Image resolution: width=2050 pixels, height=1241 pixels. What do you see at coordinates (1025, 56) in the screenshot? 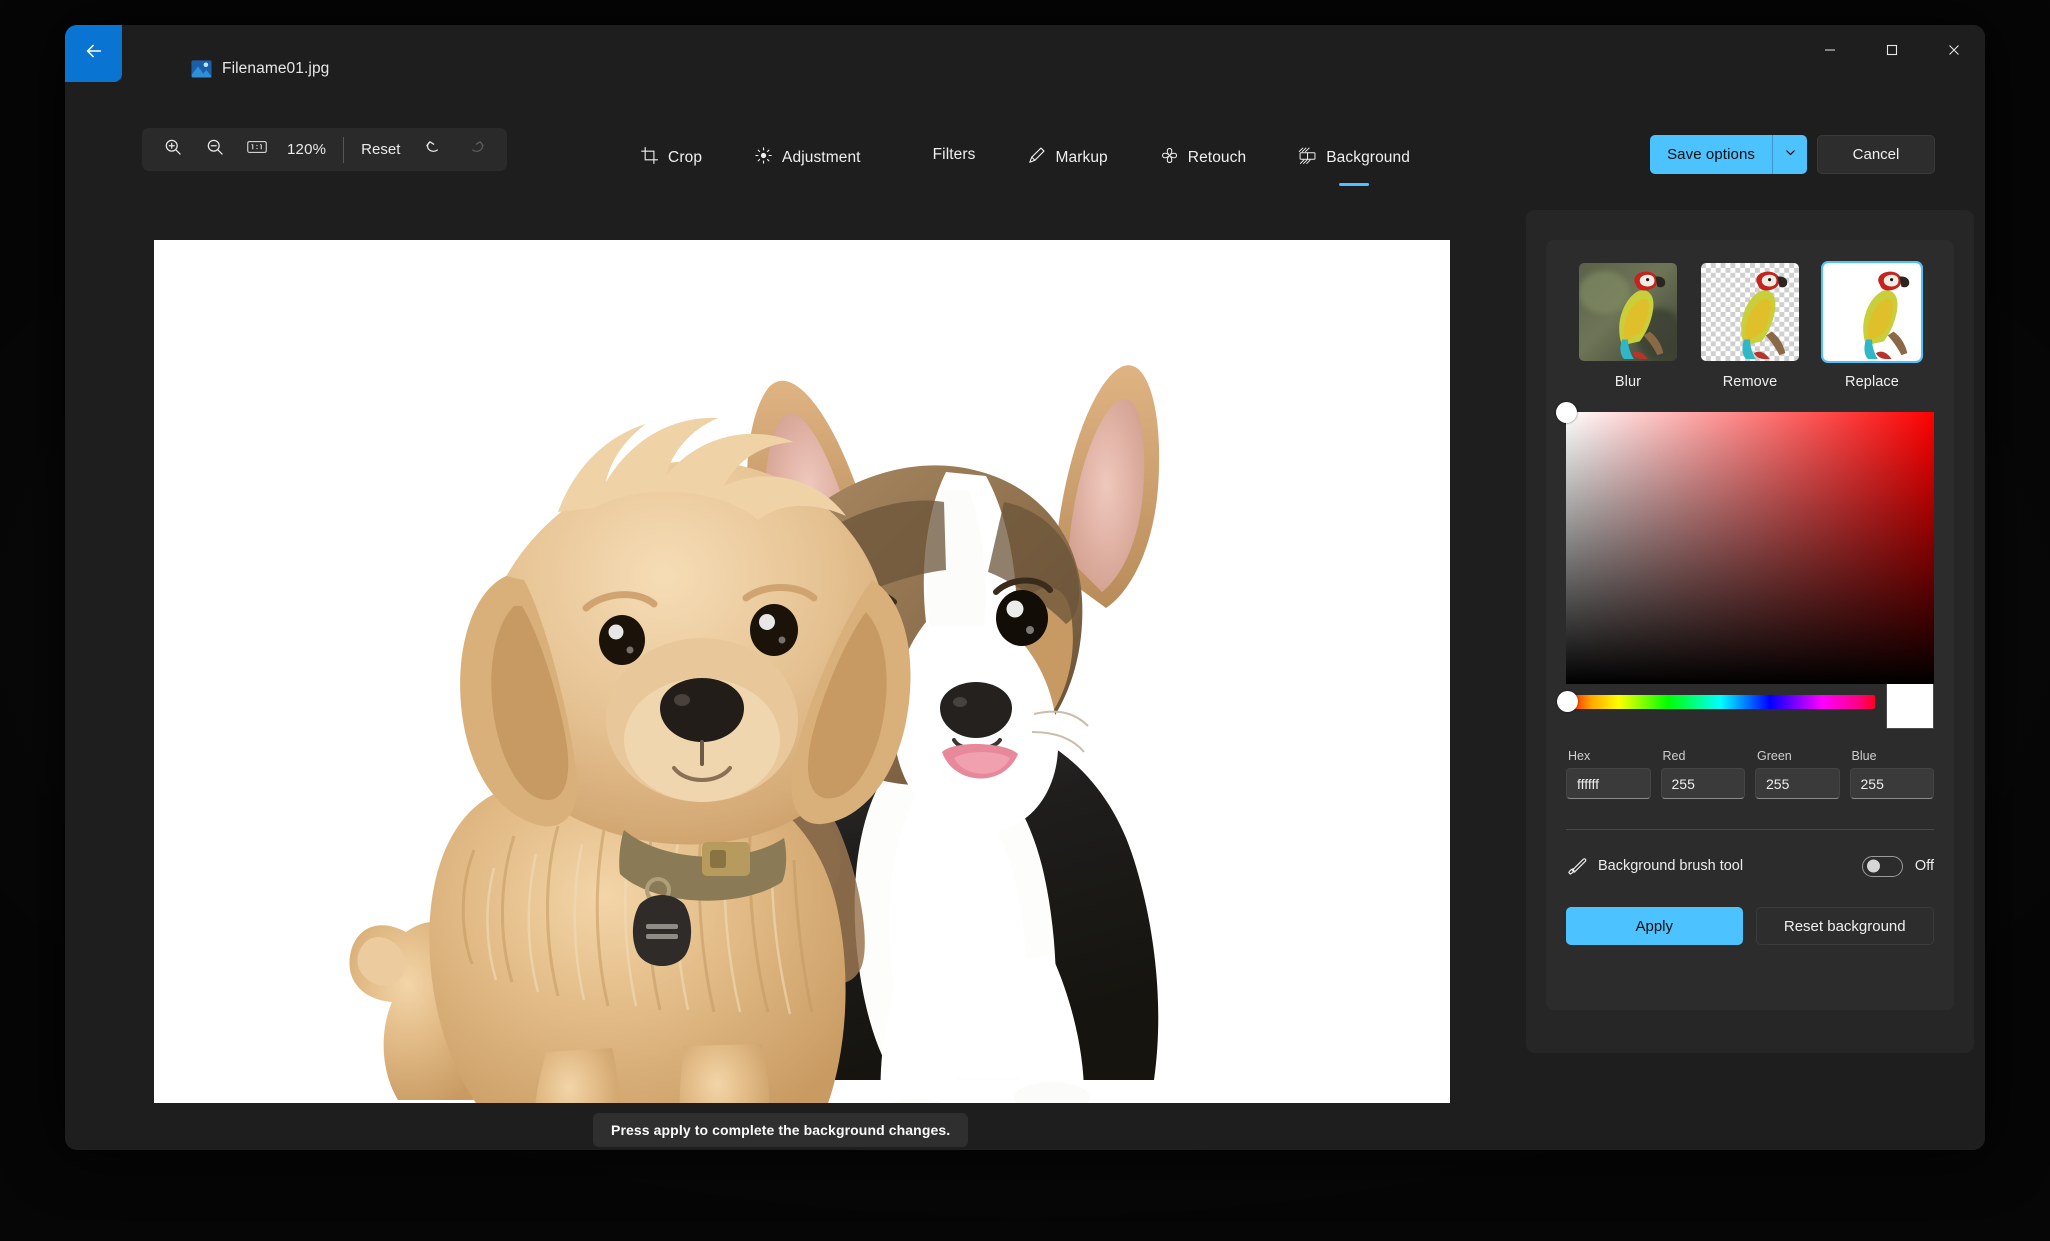
I see `title-bar: Filename01.jpg` at bounding box center [1025, 56].